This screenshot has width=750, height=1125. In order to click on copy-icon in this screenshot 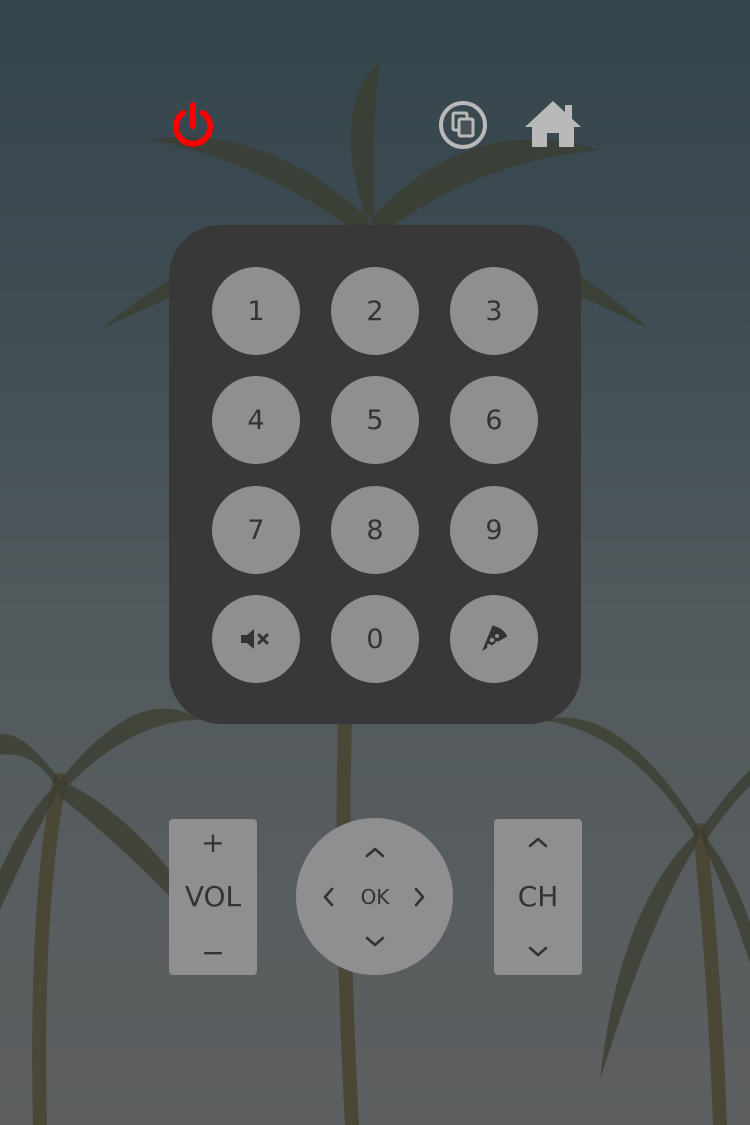, I will do `click(463, 125)`.